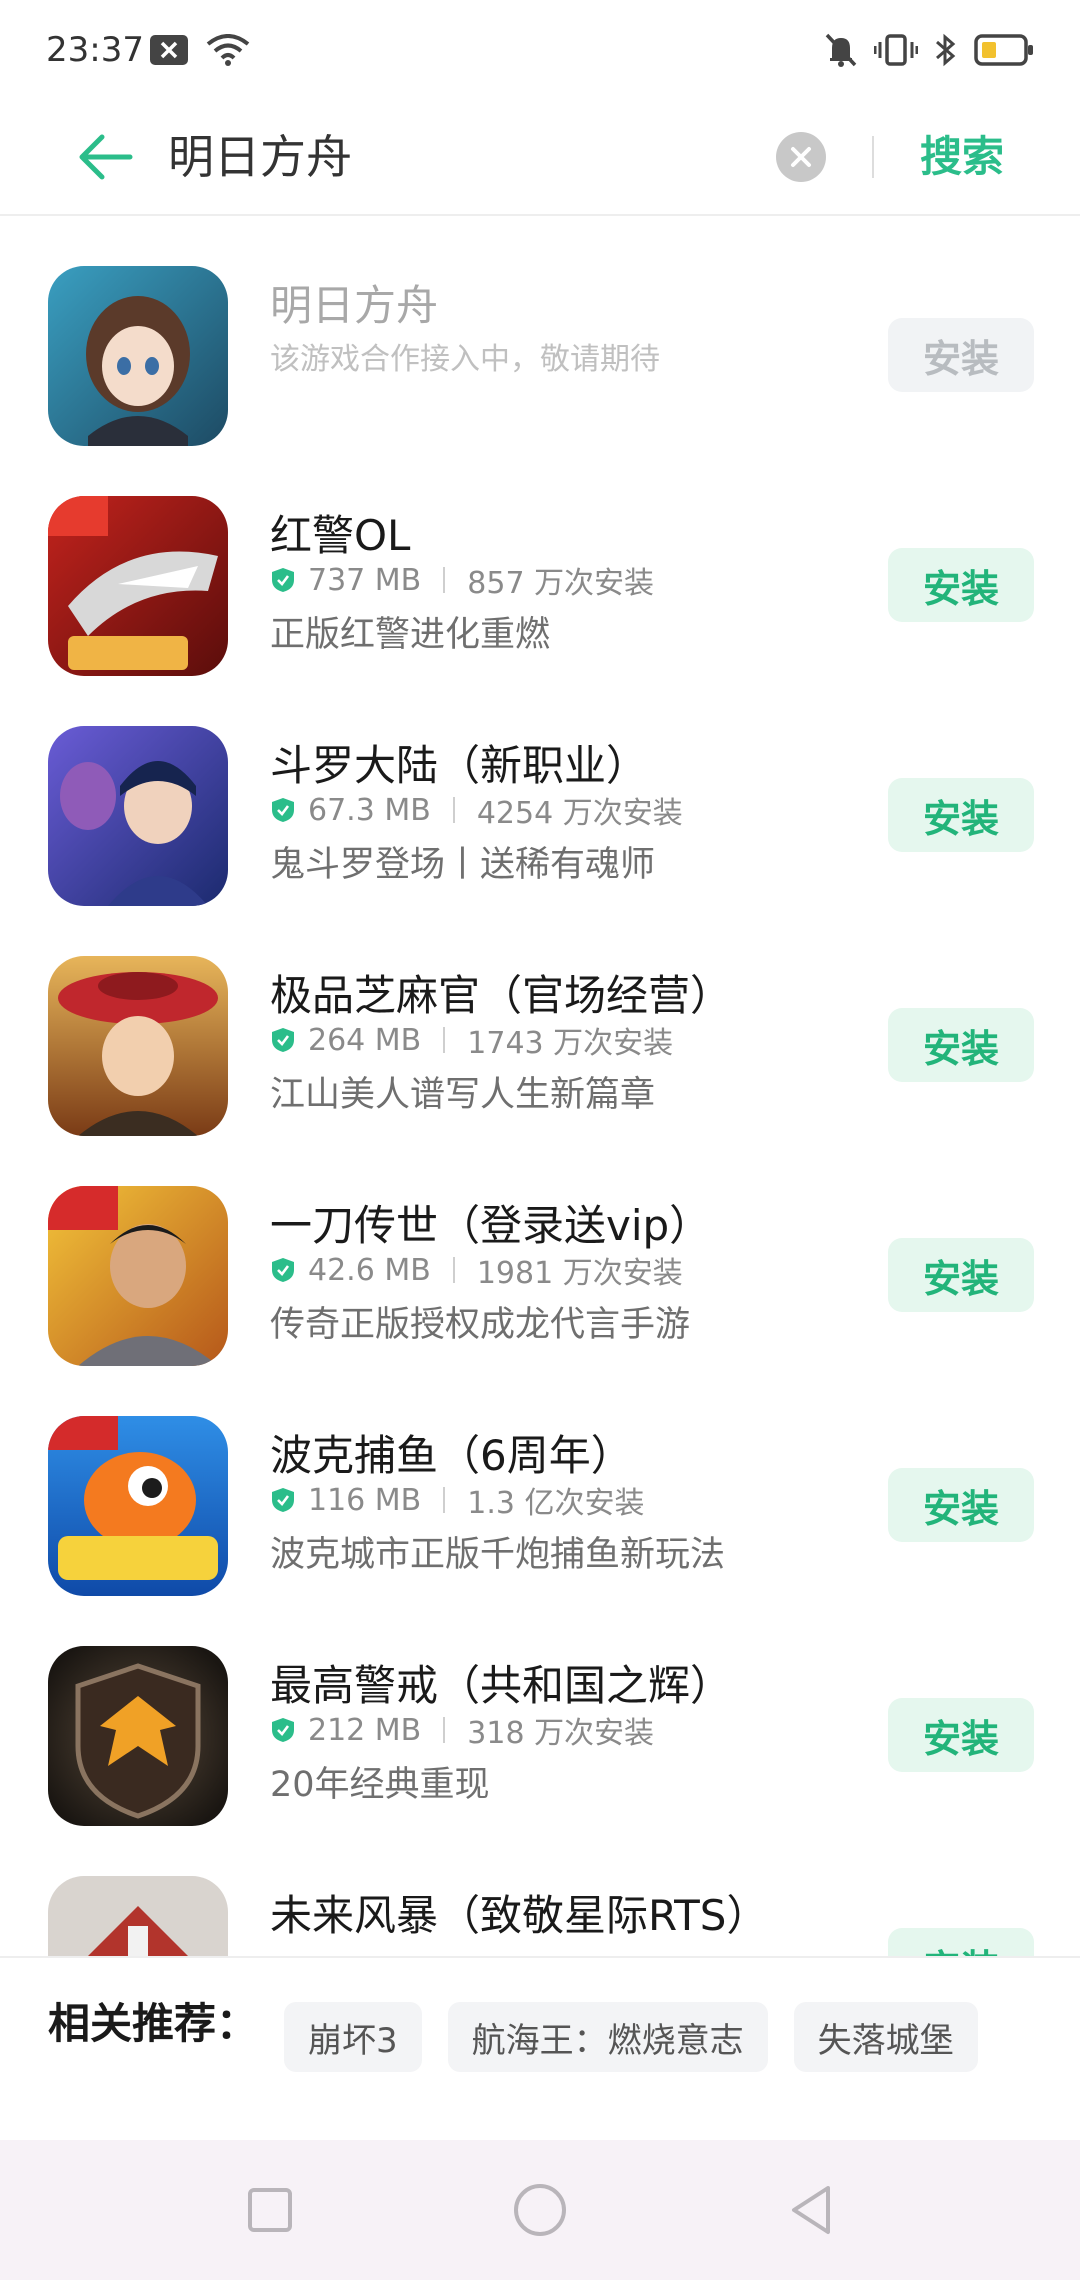 Image resolution: width=1080 pixels, height=2280 pixels. Describe the element at coordinates (1004, 52) in the screenshot. I see `battery-icon` at that location.